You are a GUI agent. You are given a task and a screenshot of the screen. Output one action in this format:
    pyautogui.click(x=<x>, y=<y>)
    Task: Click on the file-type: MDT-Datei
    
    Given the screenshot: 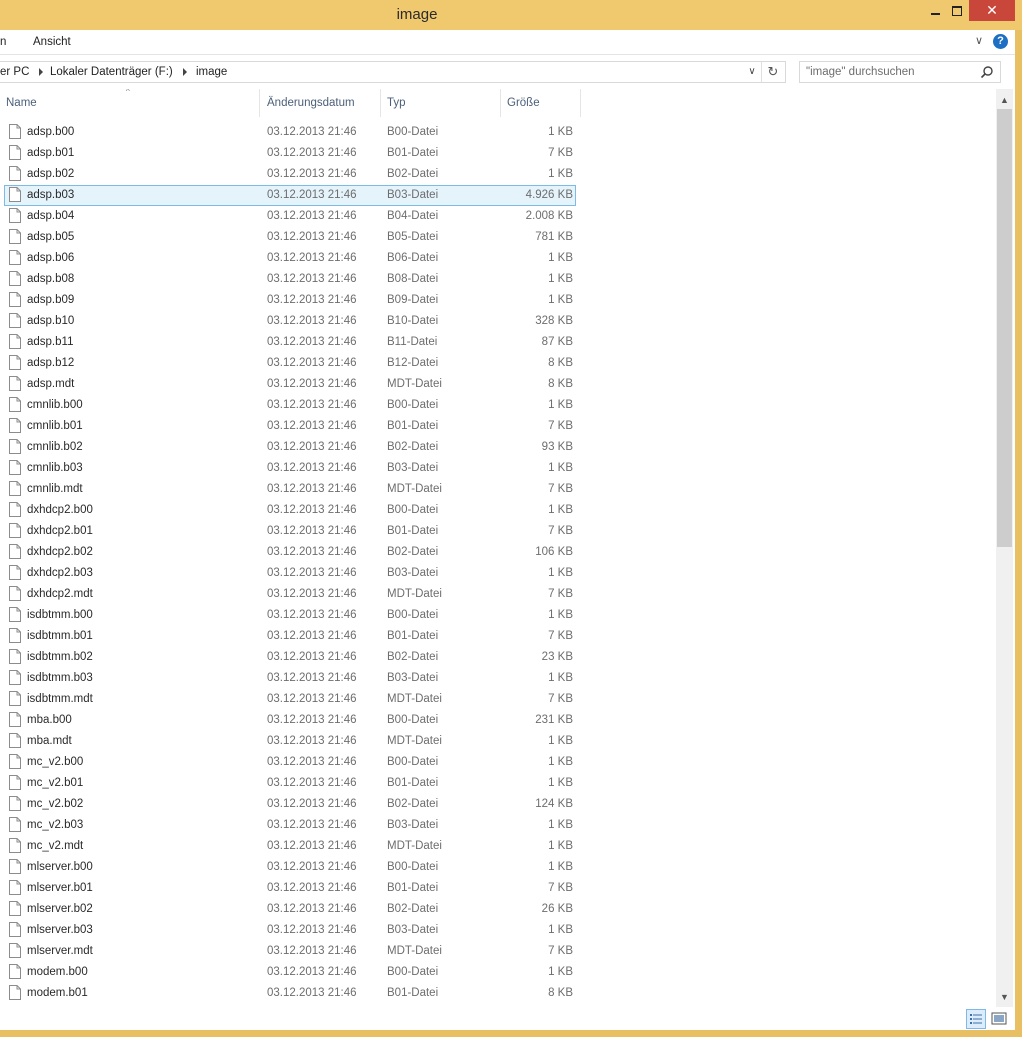 What is the action you would take?
    pyautogui.click(x=414, y=489)
    